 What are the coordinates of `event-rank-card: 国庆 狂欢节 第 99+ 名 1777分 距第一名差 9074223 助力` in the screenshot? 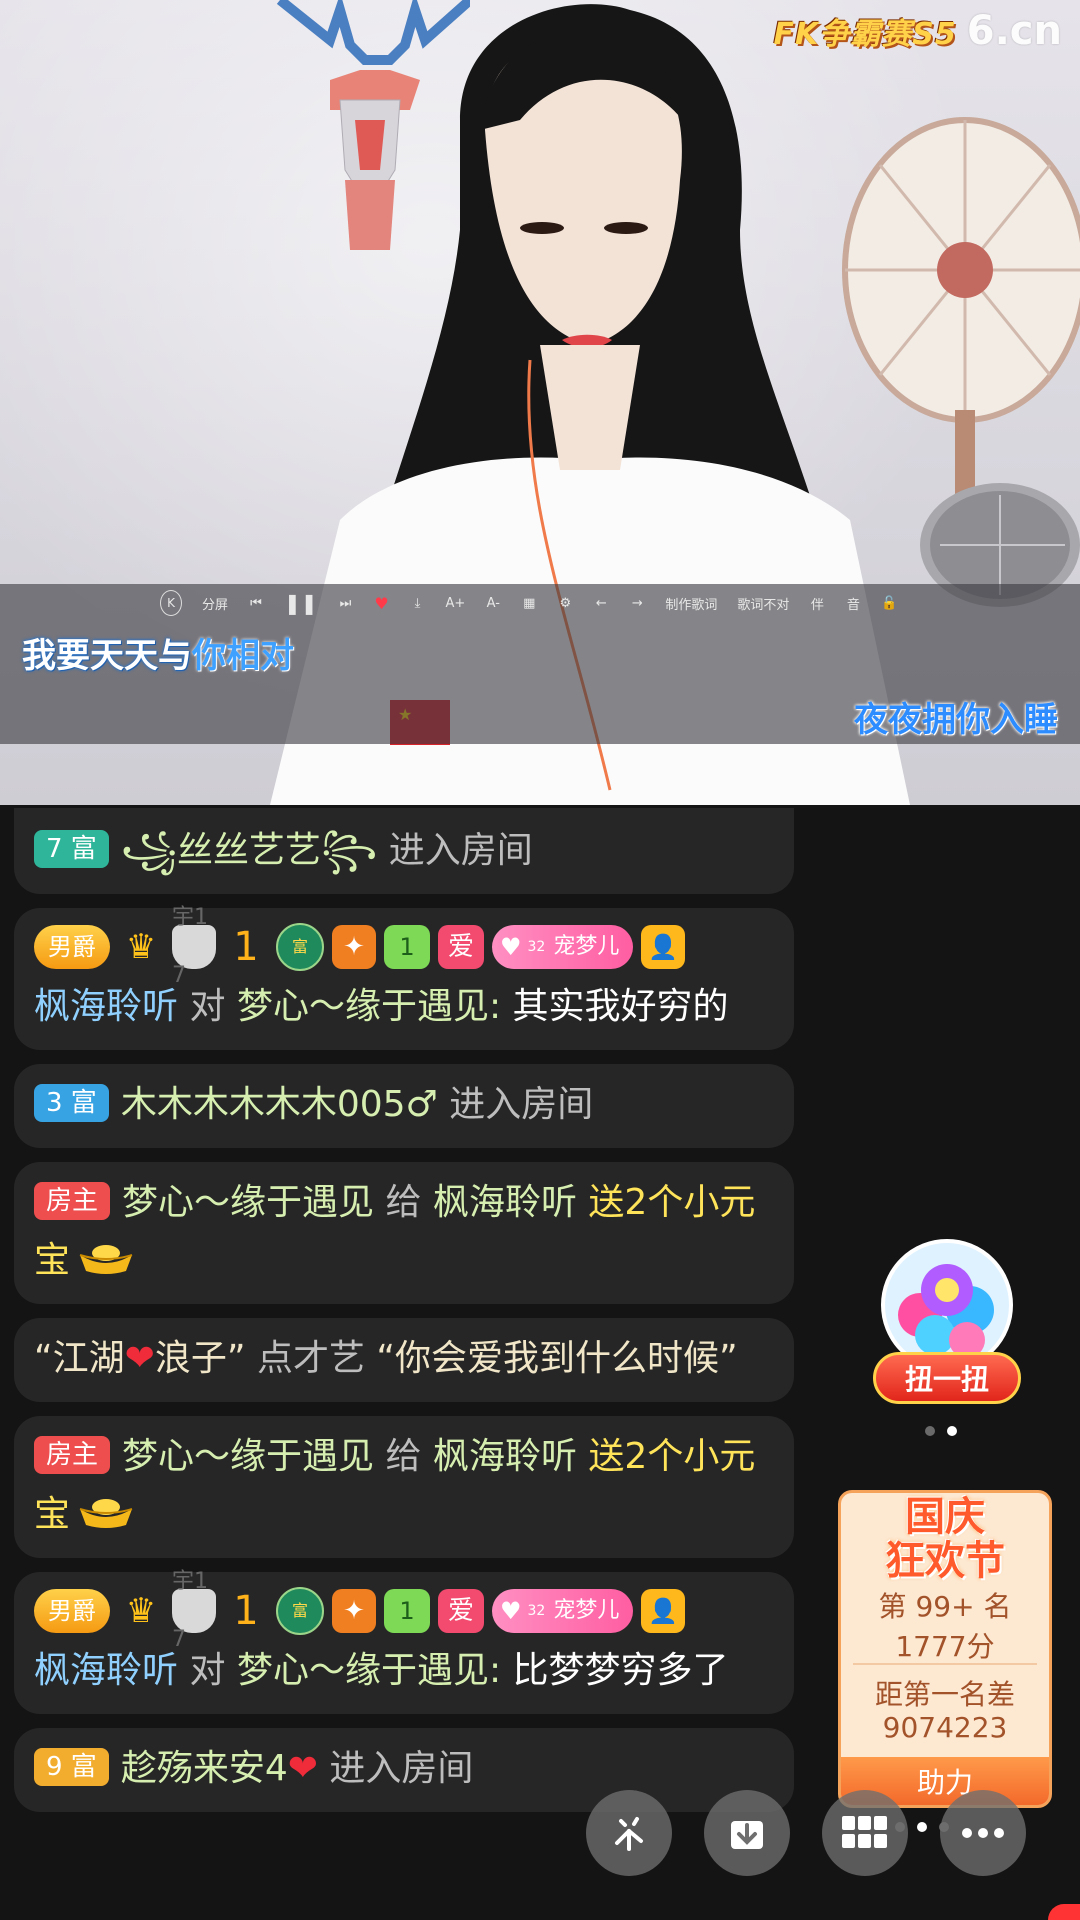 It's located at (945, 1649).